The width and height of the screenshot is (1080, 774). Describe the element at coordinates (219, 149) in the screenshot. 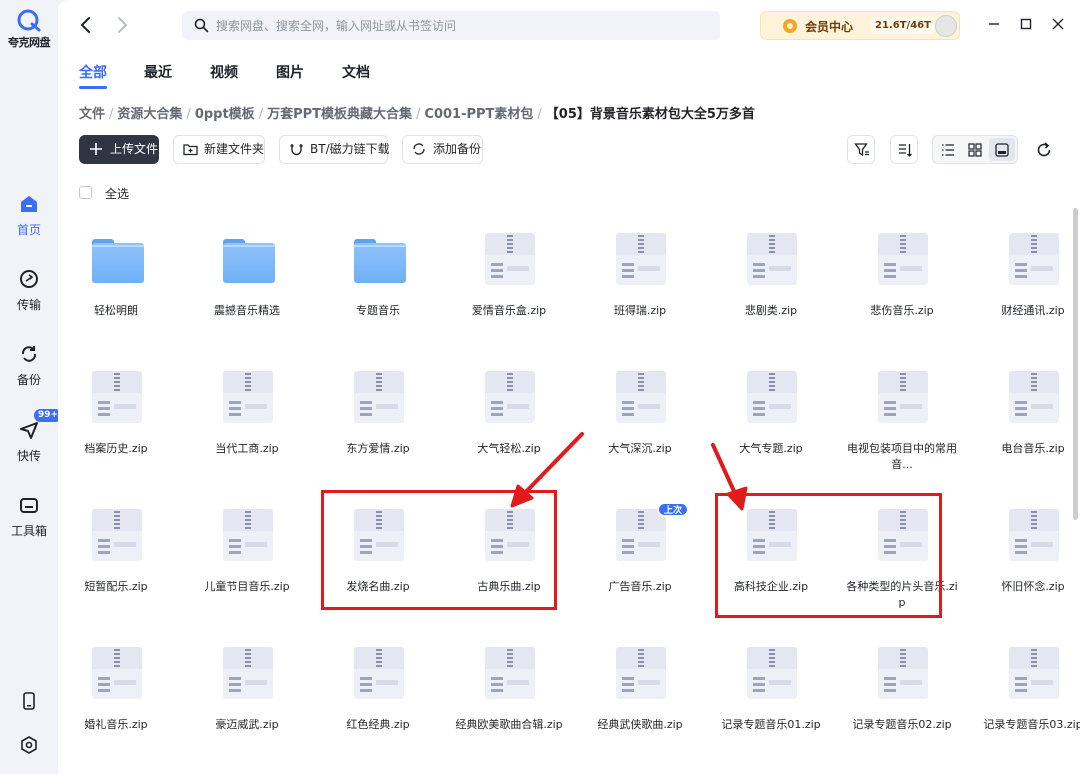

I see `new-folder-button: 新建文件夹` at that location.